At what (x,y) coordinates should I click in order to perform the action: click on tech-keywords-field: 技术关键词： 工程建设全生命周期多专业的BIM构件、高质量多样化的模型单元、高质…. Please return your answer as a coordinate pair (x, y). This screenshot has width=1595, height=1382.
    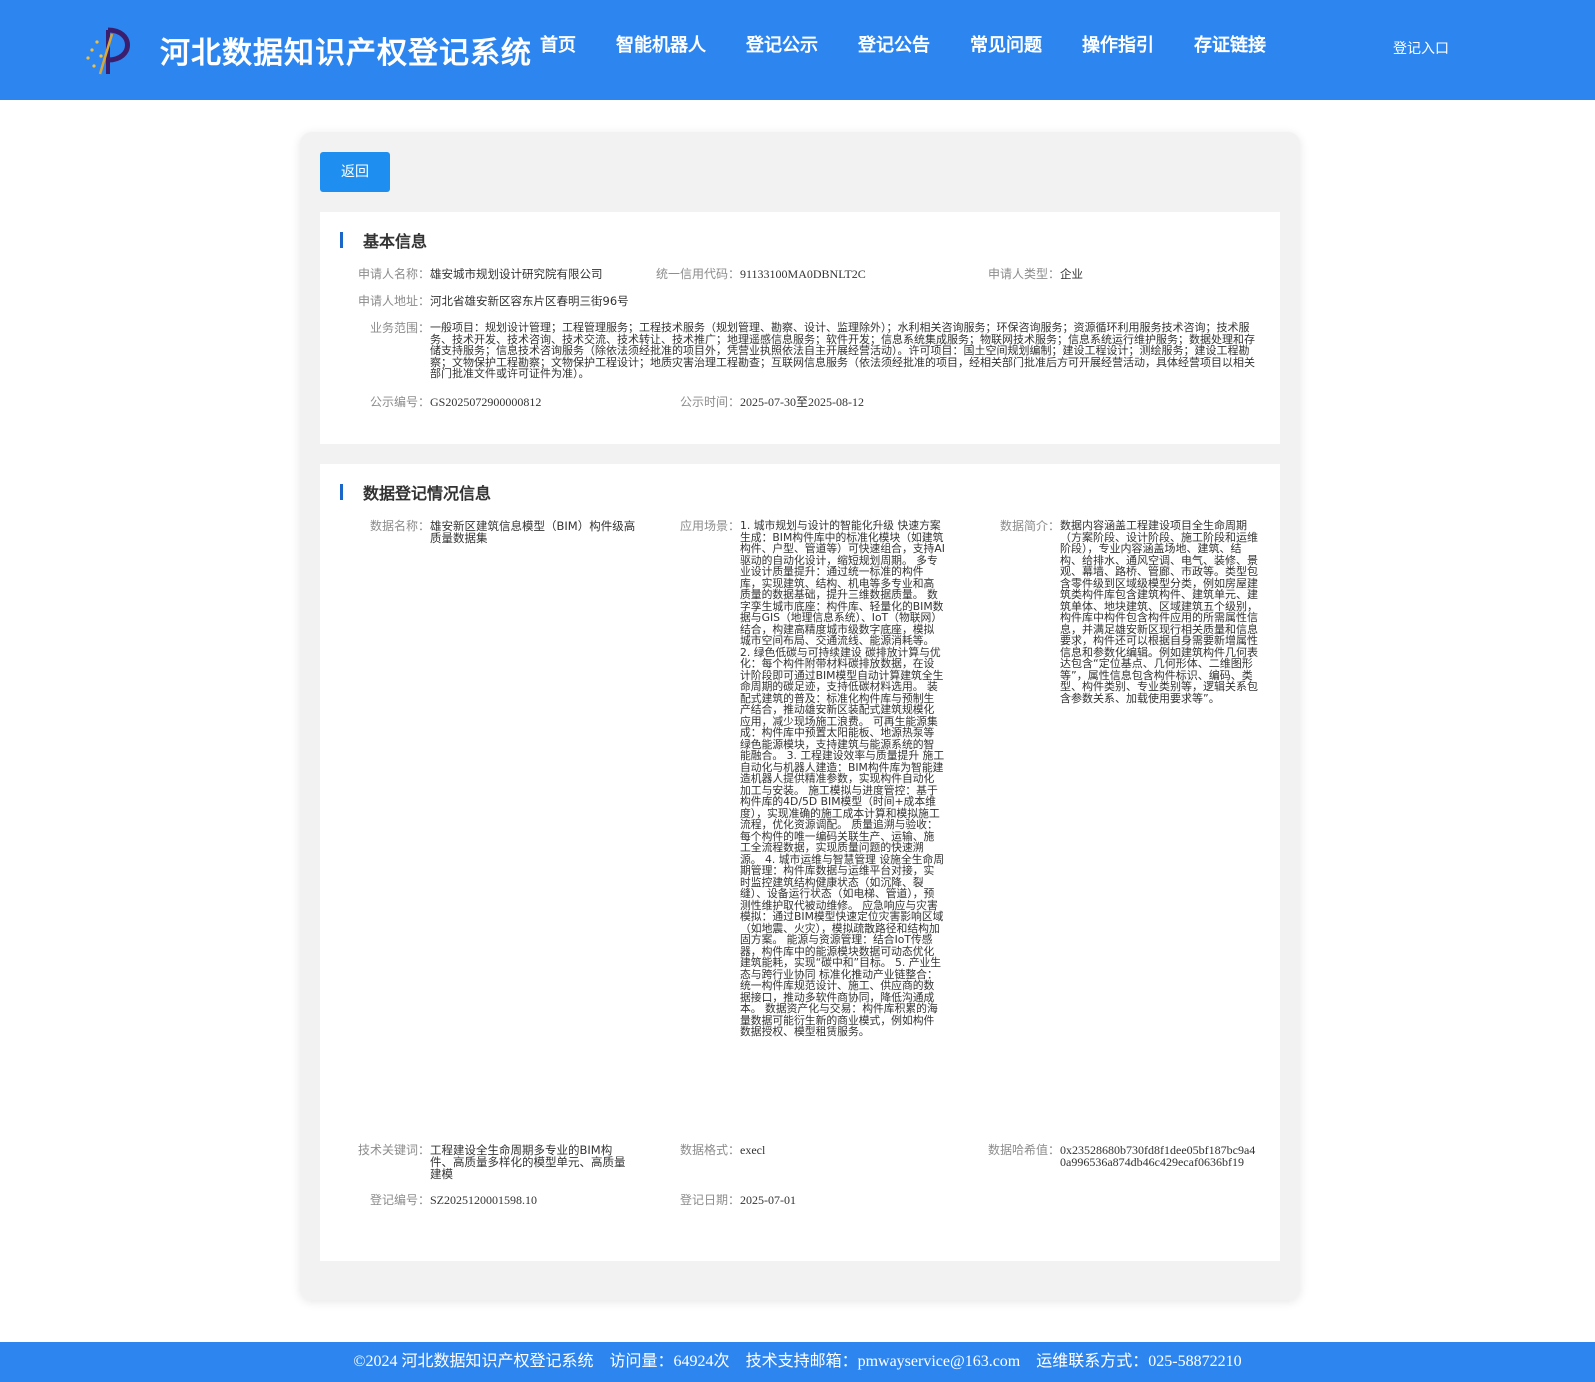
    Looking at the image, I should click on (491, 1162).